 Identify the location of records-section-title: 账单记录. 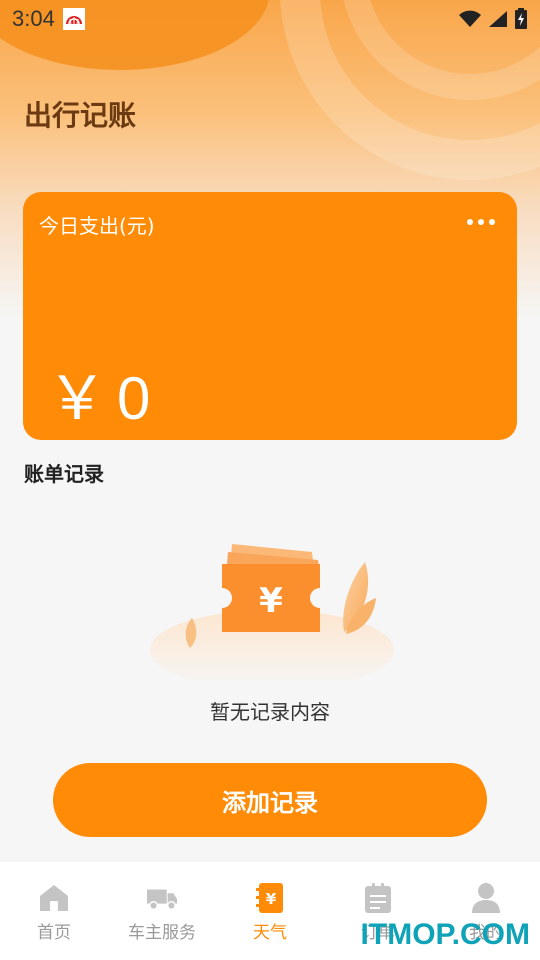
(64, 474).